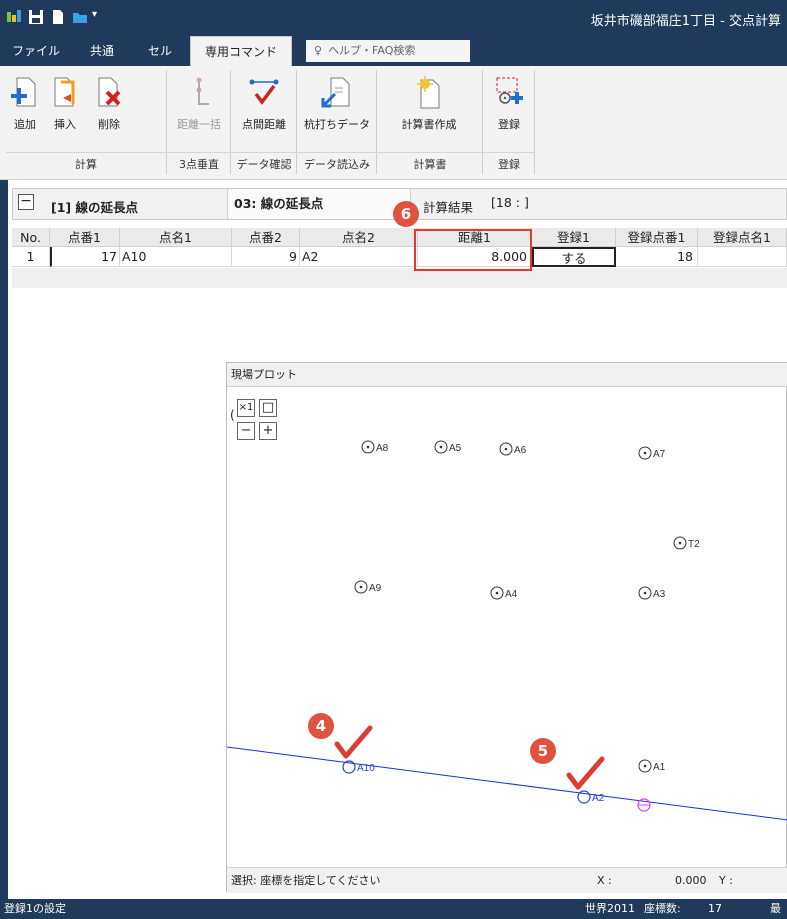 Image resolution: width=787 pixels, height=919 pixels. Describe the element at coordinates (335, 92) in the screenshot. I see `stake-data-icon` at that location.